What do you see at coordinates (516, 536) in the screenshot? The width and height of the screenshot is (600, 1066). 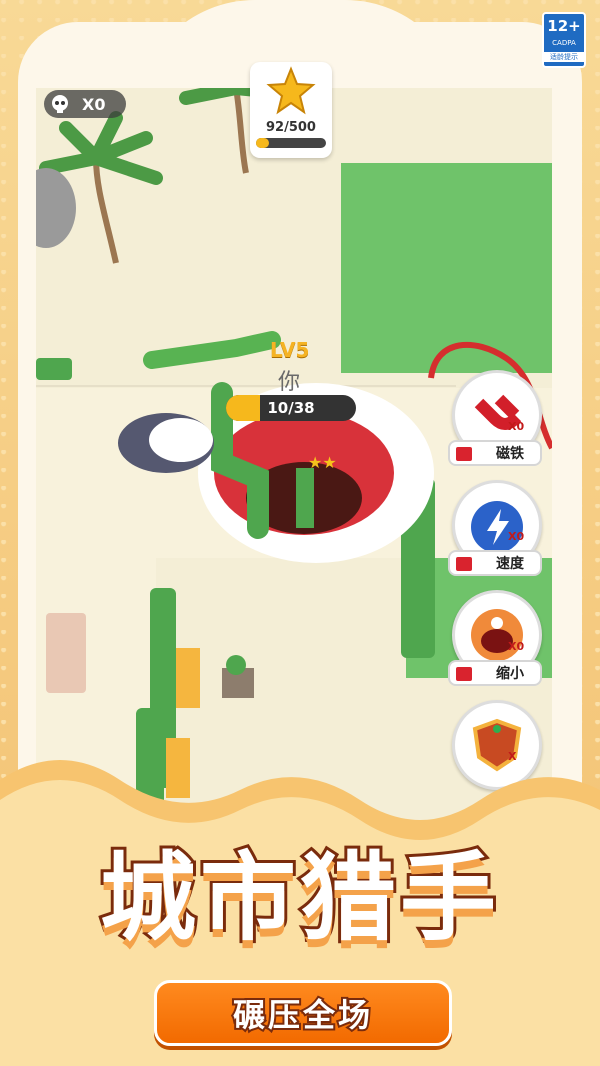 I see `powerup-speed-count: X0` at bounding box center [516, 536].